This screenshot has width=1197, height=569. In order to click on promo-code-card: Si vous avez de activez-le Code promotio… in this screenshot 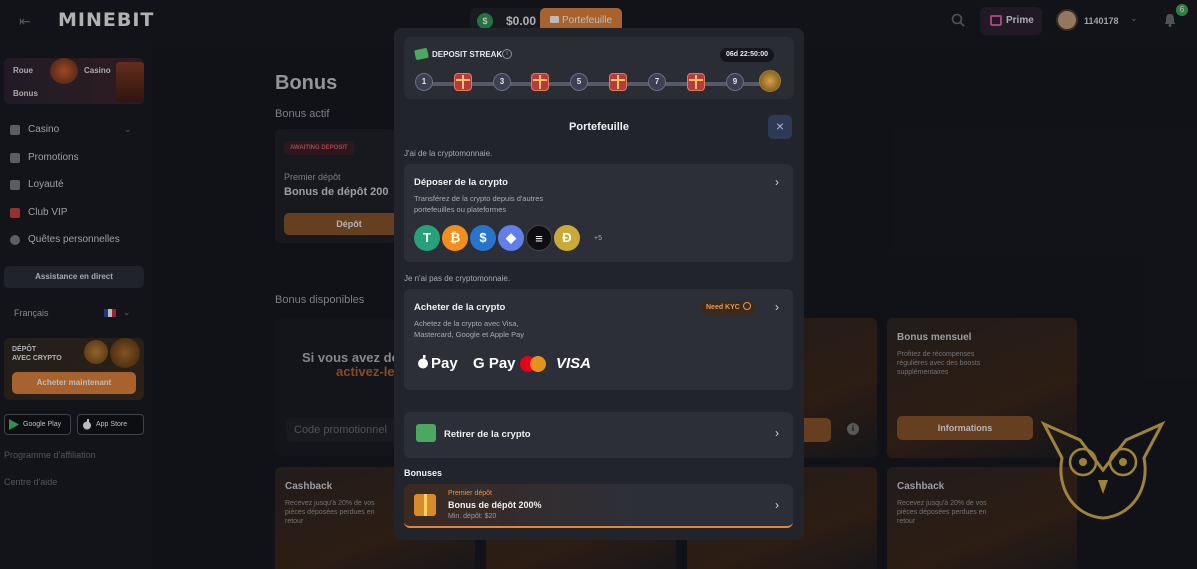, I will do `click(337, 387)`.